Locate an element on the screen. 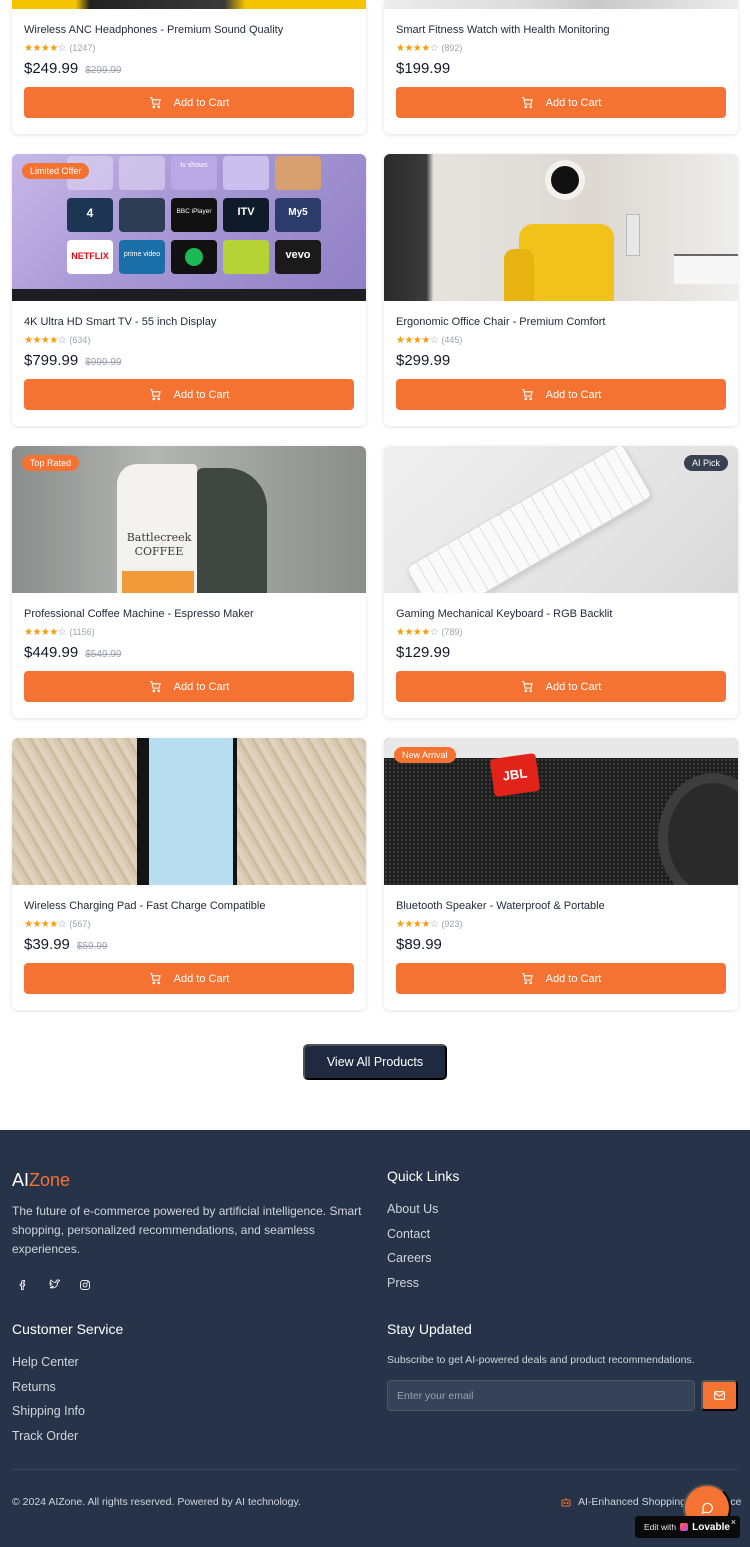 This screenshot has width=750, height=1547. product-image: AI Pick is located at coordinates (561, 519).